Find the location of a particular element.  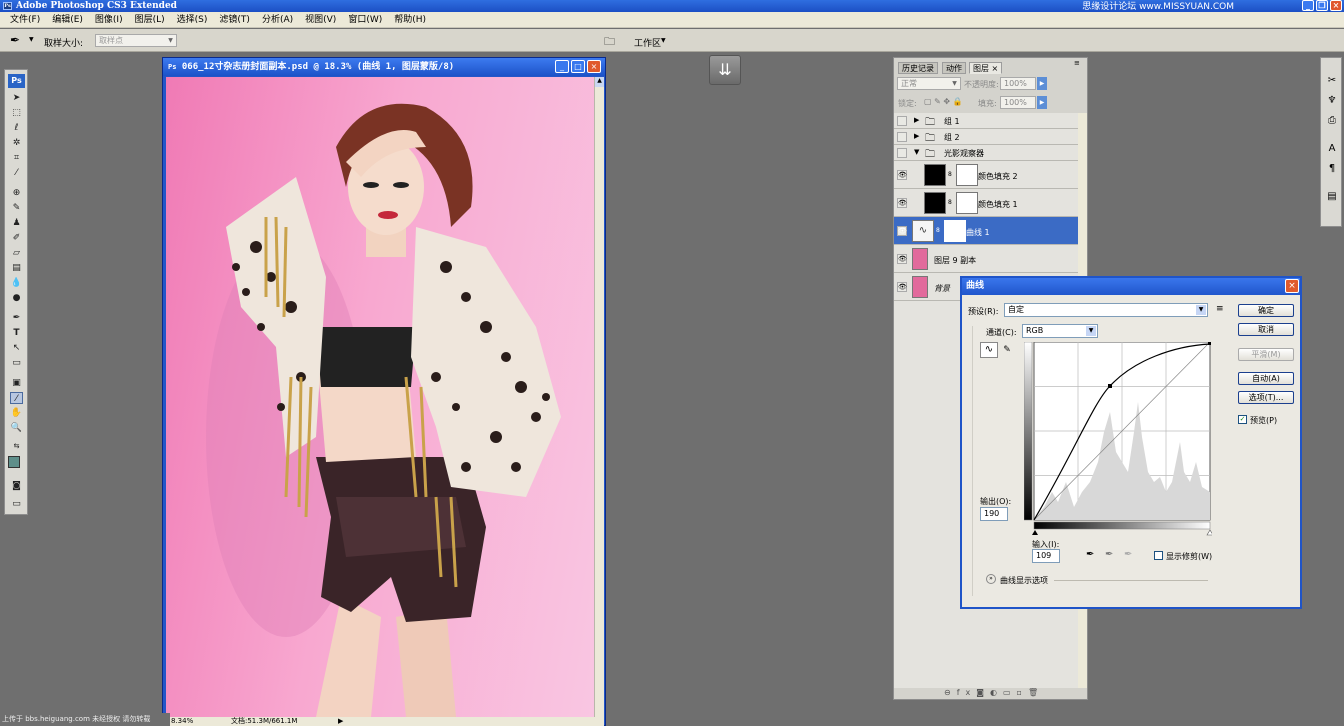

notes-tool-icon: ▣ is located at coordinates (16, 383).